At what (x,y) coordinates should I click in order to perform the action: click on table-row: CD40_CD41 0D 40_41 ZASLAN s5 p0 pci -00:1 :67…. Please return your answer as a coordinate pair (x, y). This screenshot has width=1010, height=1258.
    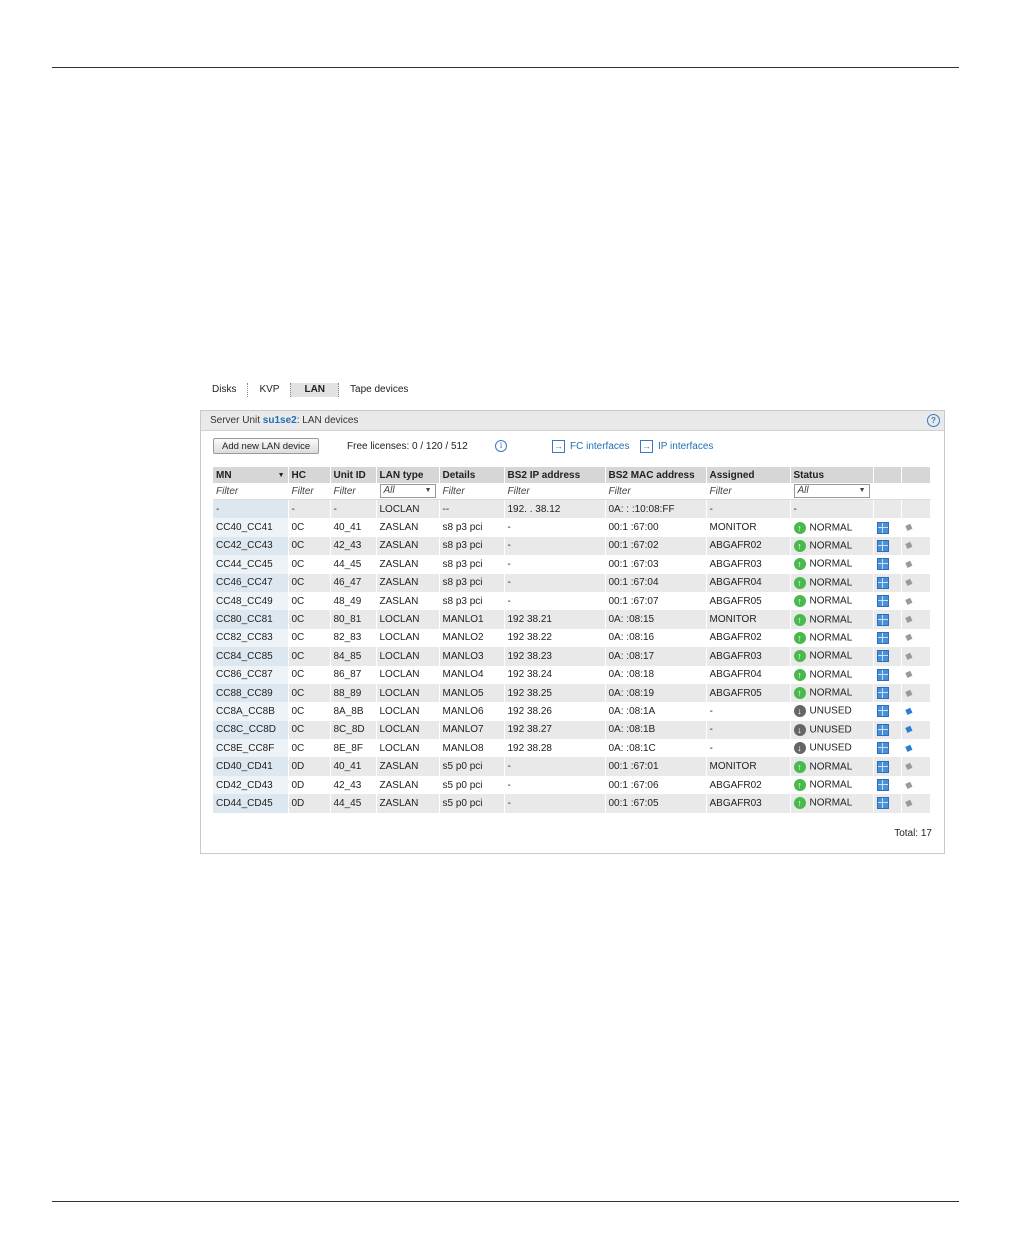
    Looking at the image, I should click on (572, 766).